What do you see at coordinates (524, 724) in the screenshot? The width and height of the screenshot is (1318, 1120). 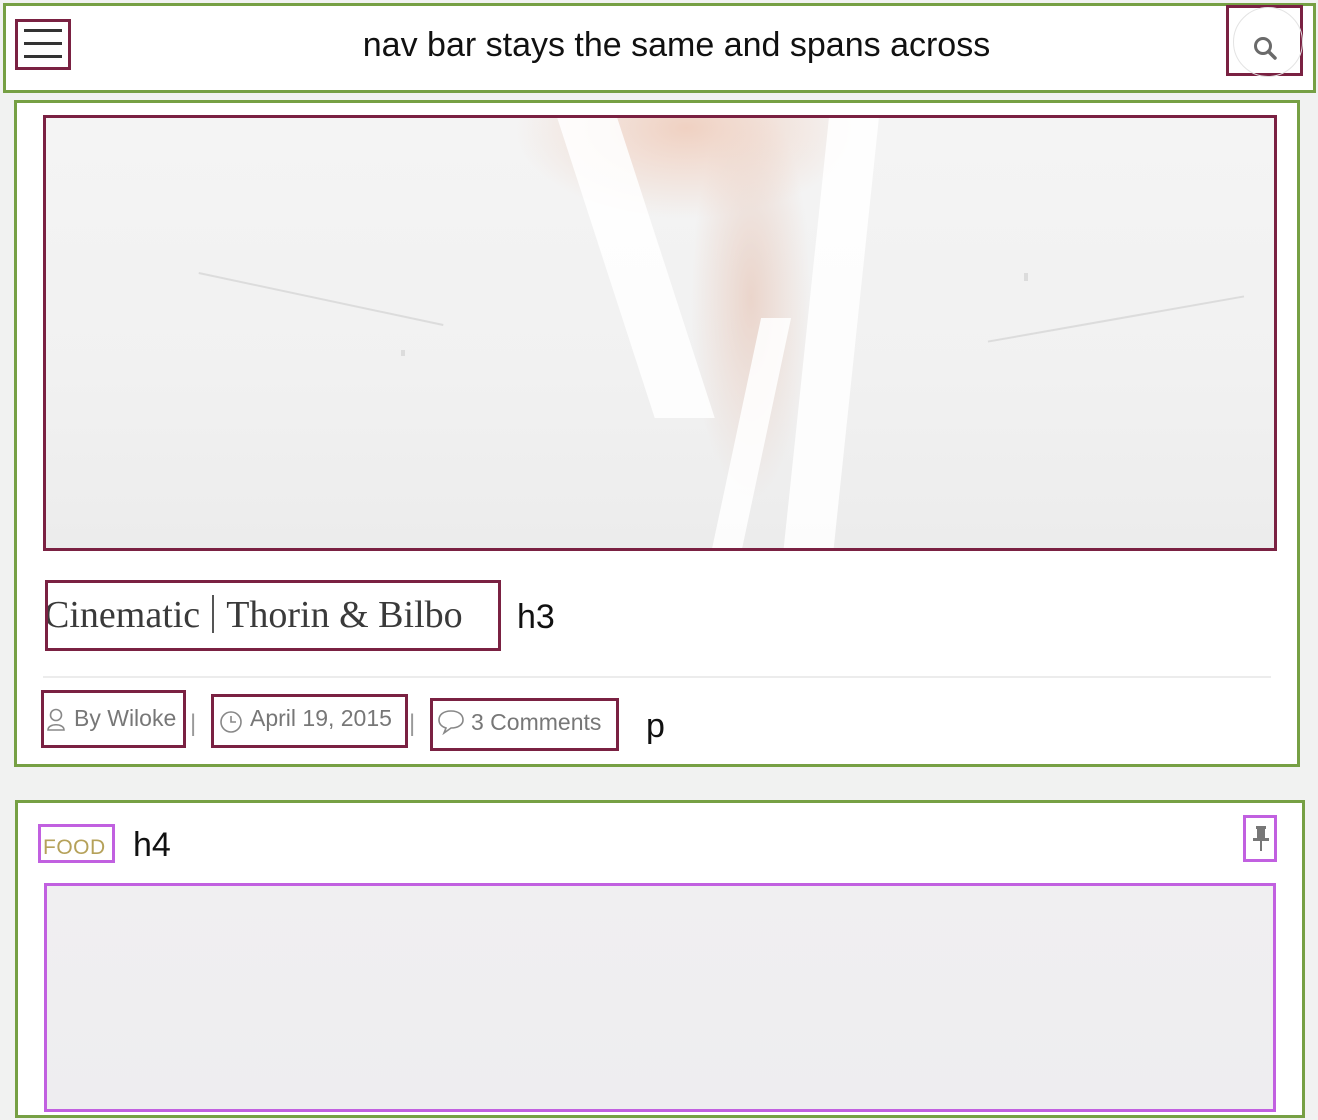 I see `comments-link: 3 Comments` at bounding box center [524, 724].